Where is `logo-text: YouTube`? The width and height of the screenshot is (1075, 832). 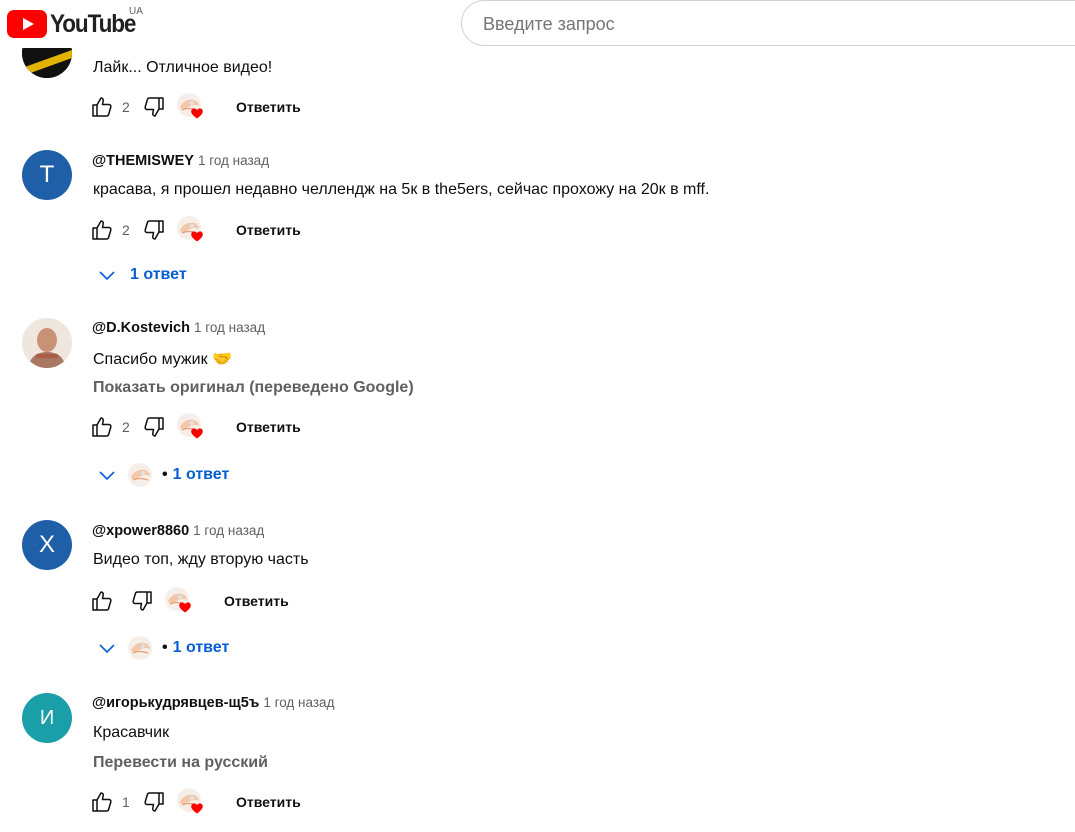
logo-text: YouTube is located at coordinates (93, 23).